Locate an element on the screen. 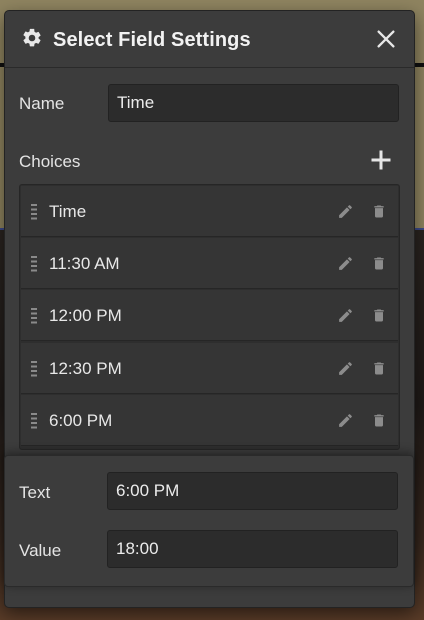  dialog-title: Select Field Settings is located at coordinates (152, 40).